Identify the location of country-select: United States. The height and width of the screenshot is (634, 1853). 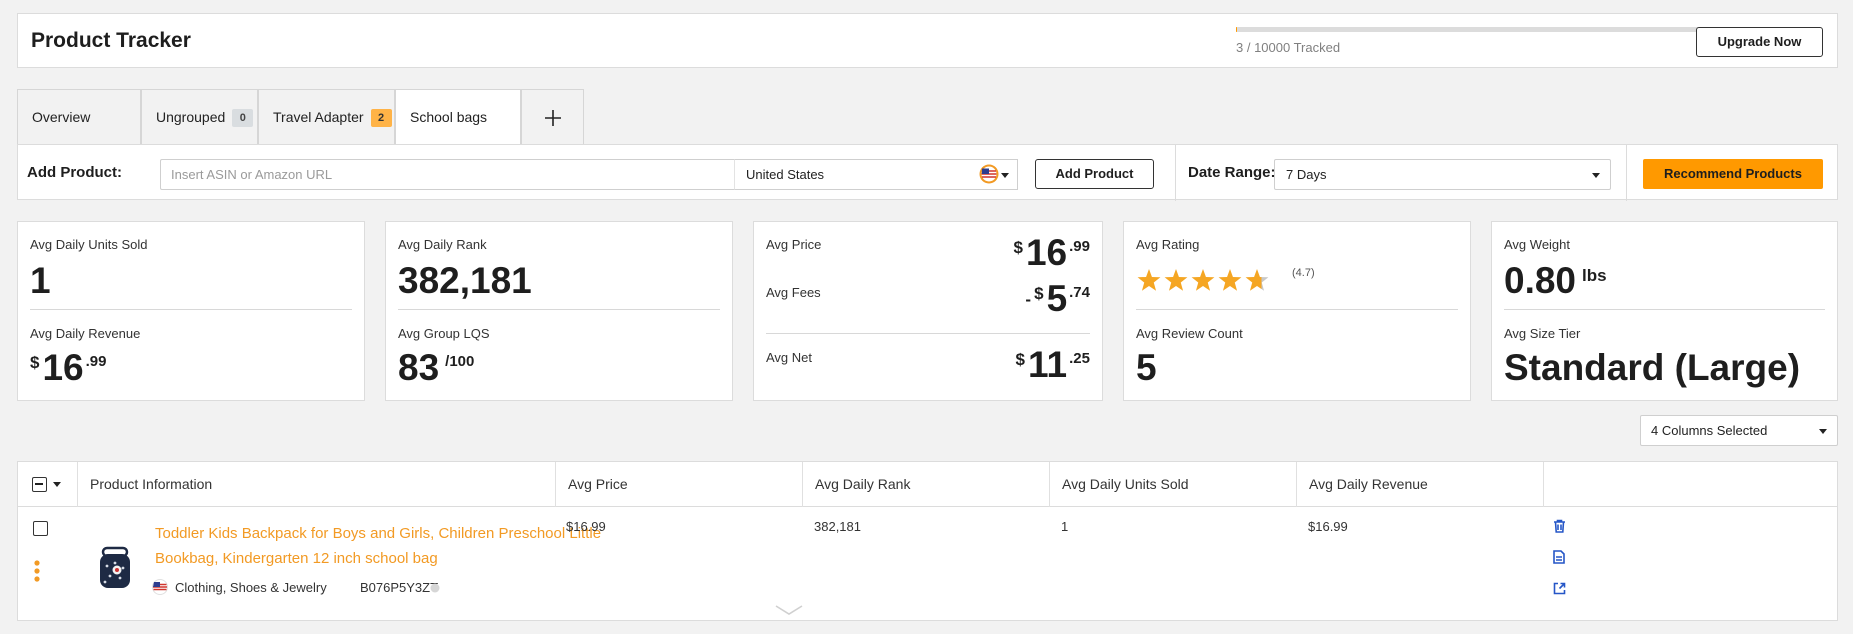
(876, 174).